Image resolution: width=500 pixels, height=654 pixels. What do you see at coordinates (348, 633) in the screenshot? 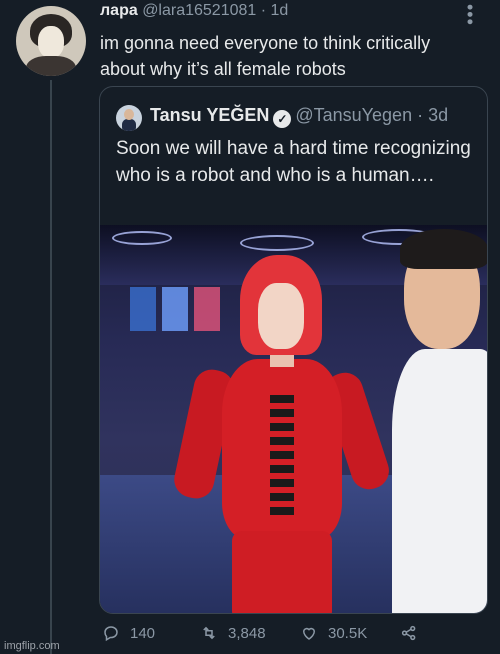
I see `like-count: 30.5K` at bounding box center [348, 633].